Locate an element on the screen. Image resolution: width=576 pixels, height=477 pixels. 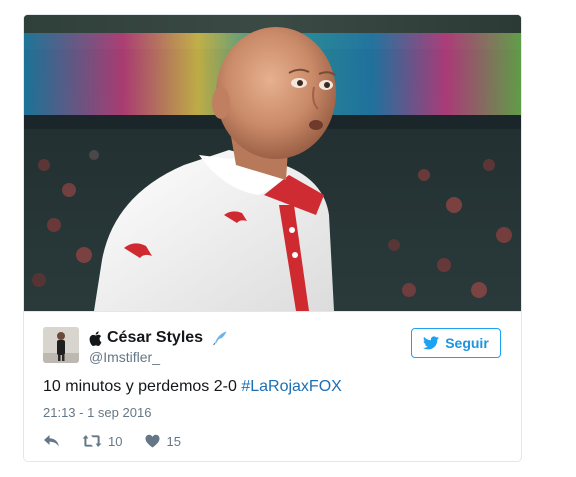
author-name-row: César Styles is located at coordinates (158, 338).